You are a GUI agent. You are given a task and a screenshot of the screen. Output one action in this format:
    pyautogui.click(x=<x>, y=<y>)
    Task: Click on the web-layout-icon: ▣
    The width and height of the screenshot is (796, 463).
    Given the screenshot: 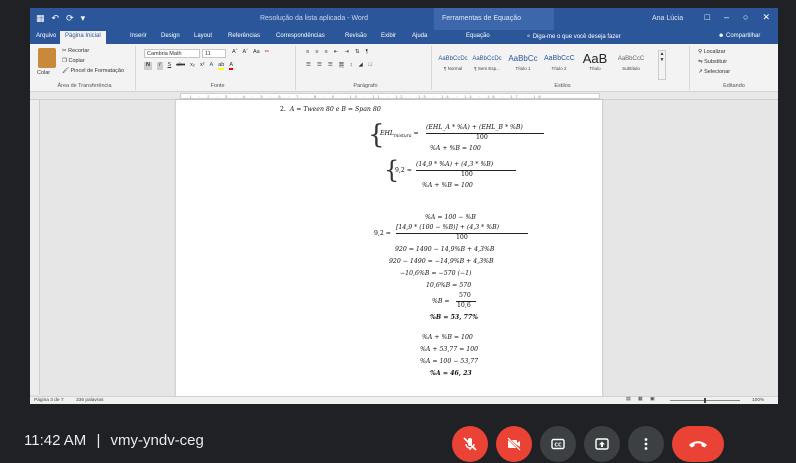 What is the action you would take?
    pyautogui.click(x=652, y=399)
    